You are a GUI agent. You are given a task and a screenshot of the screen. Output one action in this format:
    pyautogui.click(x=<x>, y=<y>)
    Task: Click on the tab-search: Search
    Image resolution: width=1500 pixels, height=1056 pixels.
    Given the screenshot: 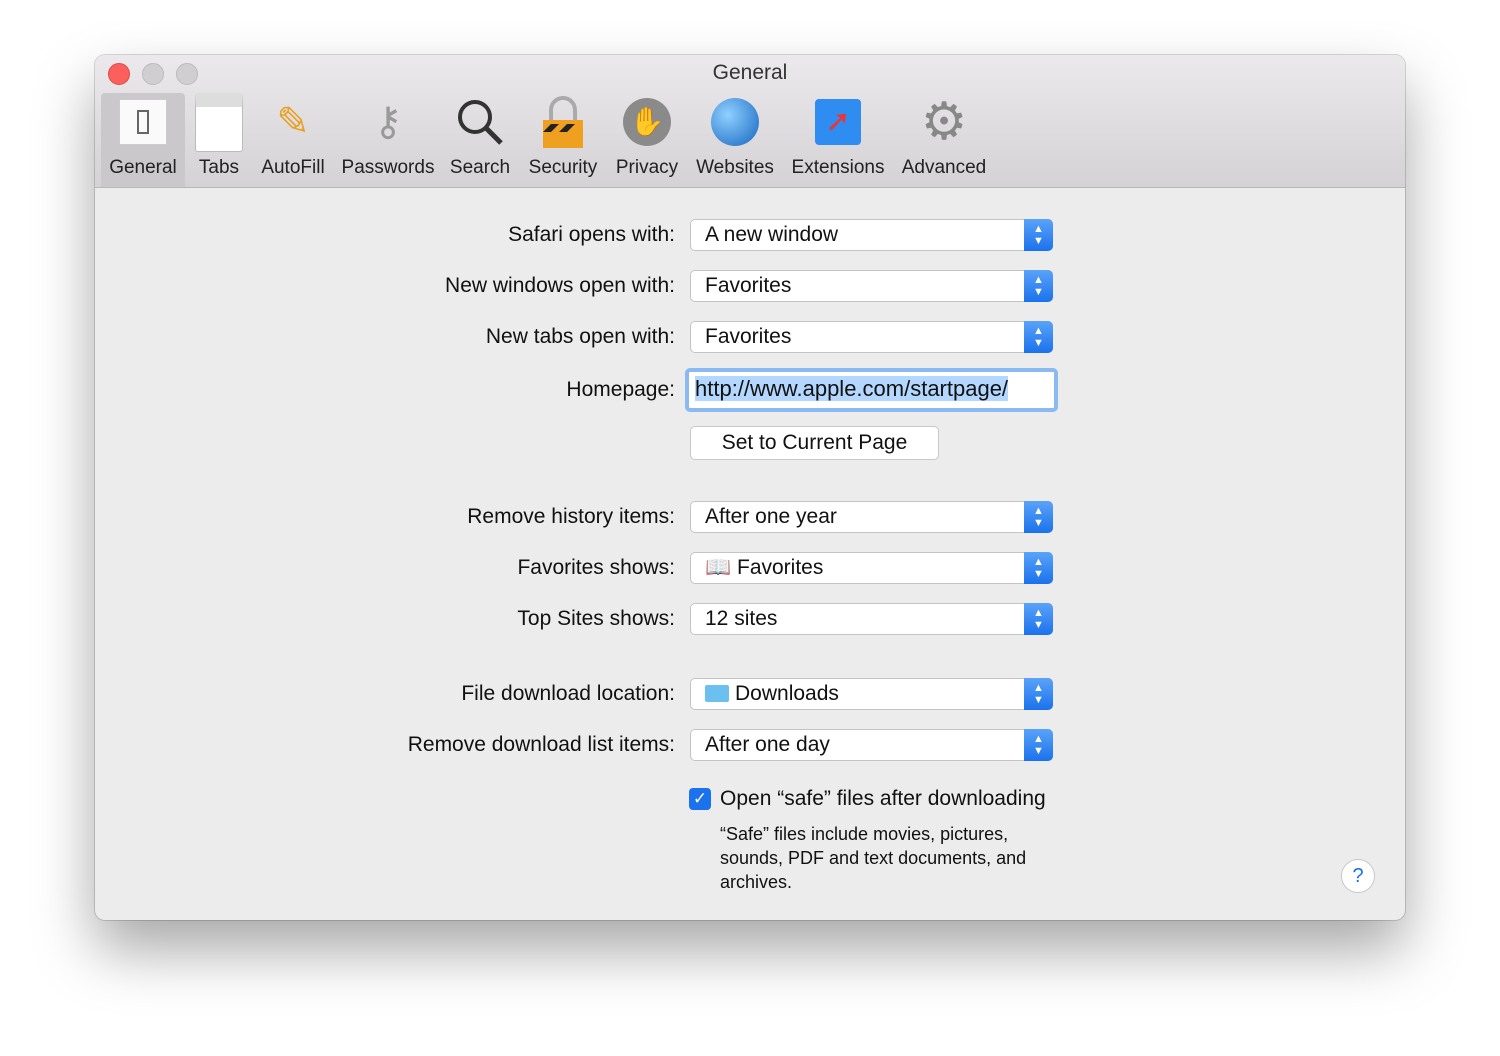 What is the action you would take?
    pyautogui.click(x=480, y=140)
    